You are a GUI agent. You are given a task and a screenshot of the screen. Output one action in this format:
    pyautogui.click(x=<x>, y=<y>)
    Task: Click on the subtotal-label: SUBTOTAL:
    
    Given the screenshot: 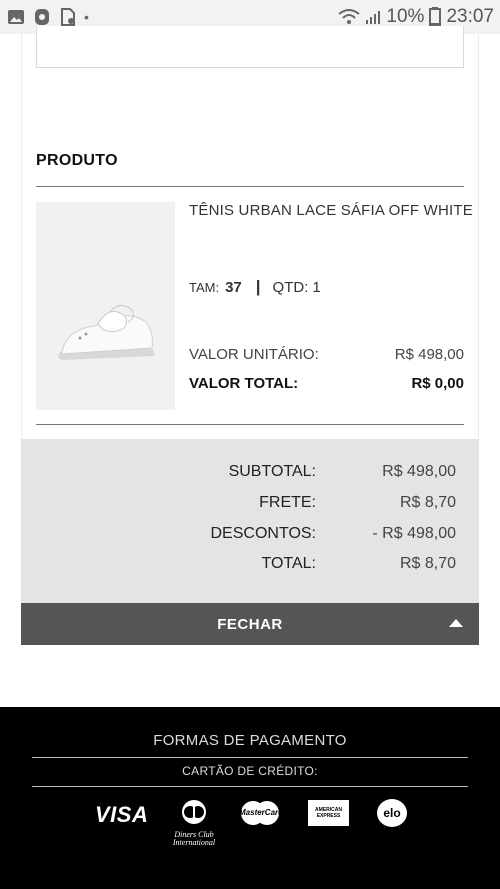 What is the action you would take?
    pyautogui.click(x=272, y=471)
    